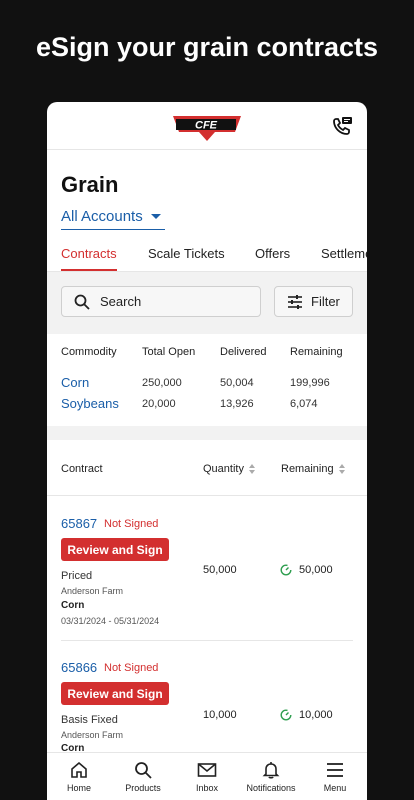 Image resolution: width=414 pixels, height=800 pixels. I want to click on svg-text: CFE, so click(206, 126).